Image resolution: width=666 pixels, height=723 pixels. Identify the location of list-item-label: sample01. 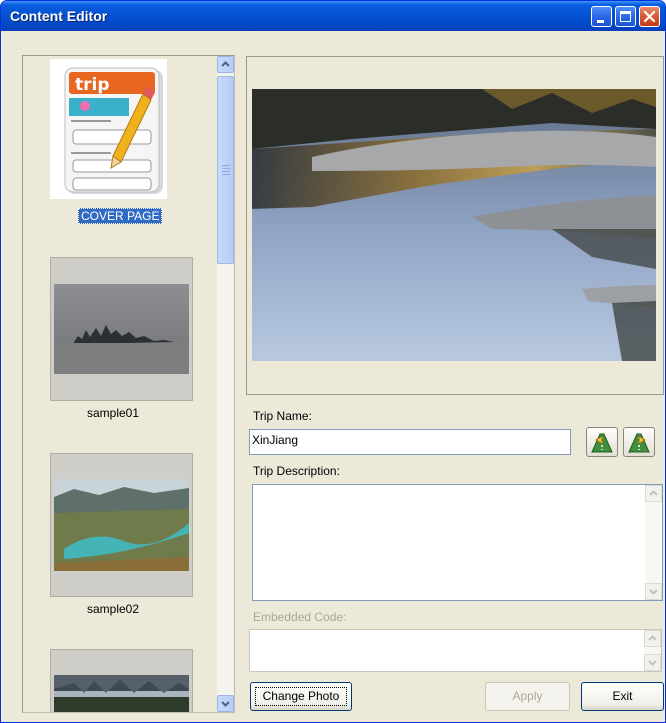
(113, 413).